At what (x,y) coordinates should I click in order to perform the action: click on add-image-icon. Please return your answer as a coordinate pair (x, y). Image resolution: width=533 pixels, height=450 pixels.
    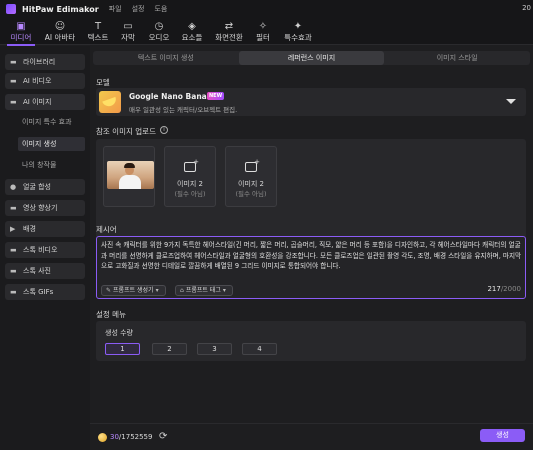
    Looking at the image, I should click on (252, 165).